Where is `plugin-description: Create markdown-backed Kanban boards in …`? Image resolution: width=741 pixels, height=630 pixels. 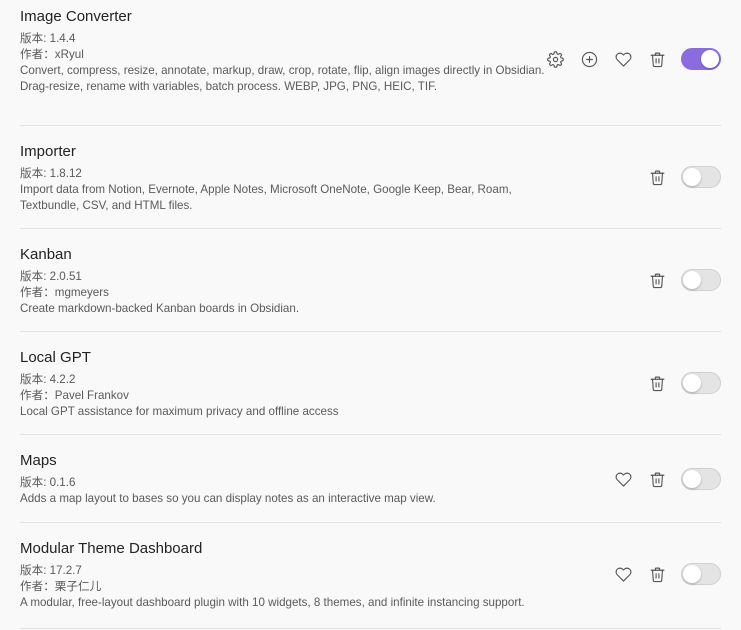
plugin-description: Create markdown-backed Kanban boards in … is located at coordinates (160, 308).